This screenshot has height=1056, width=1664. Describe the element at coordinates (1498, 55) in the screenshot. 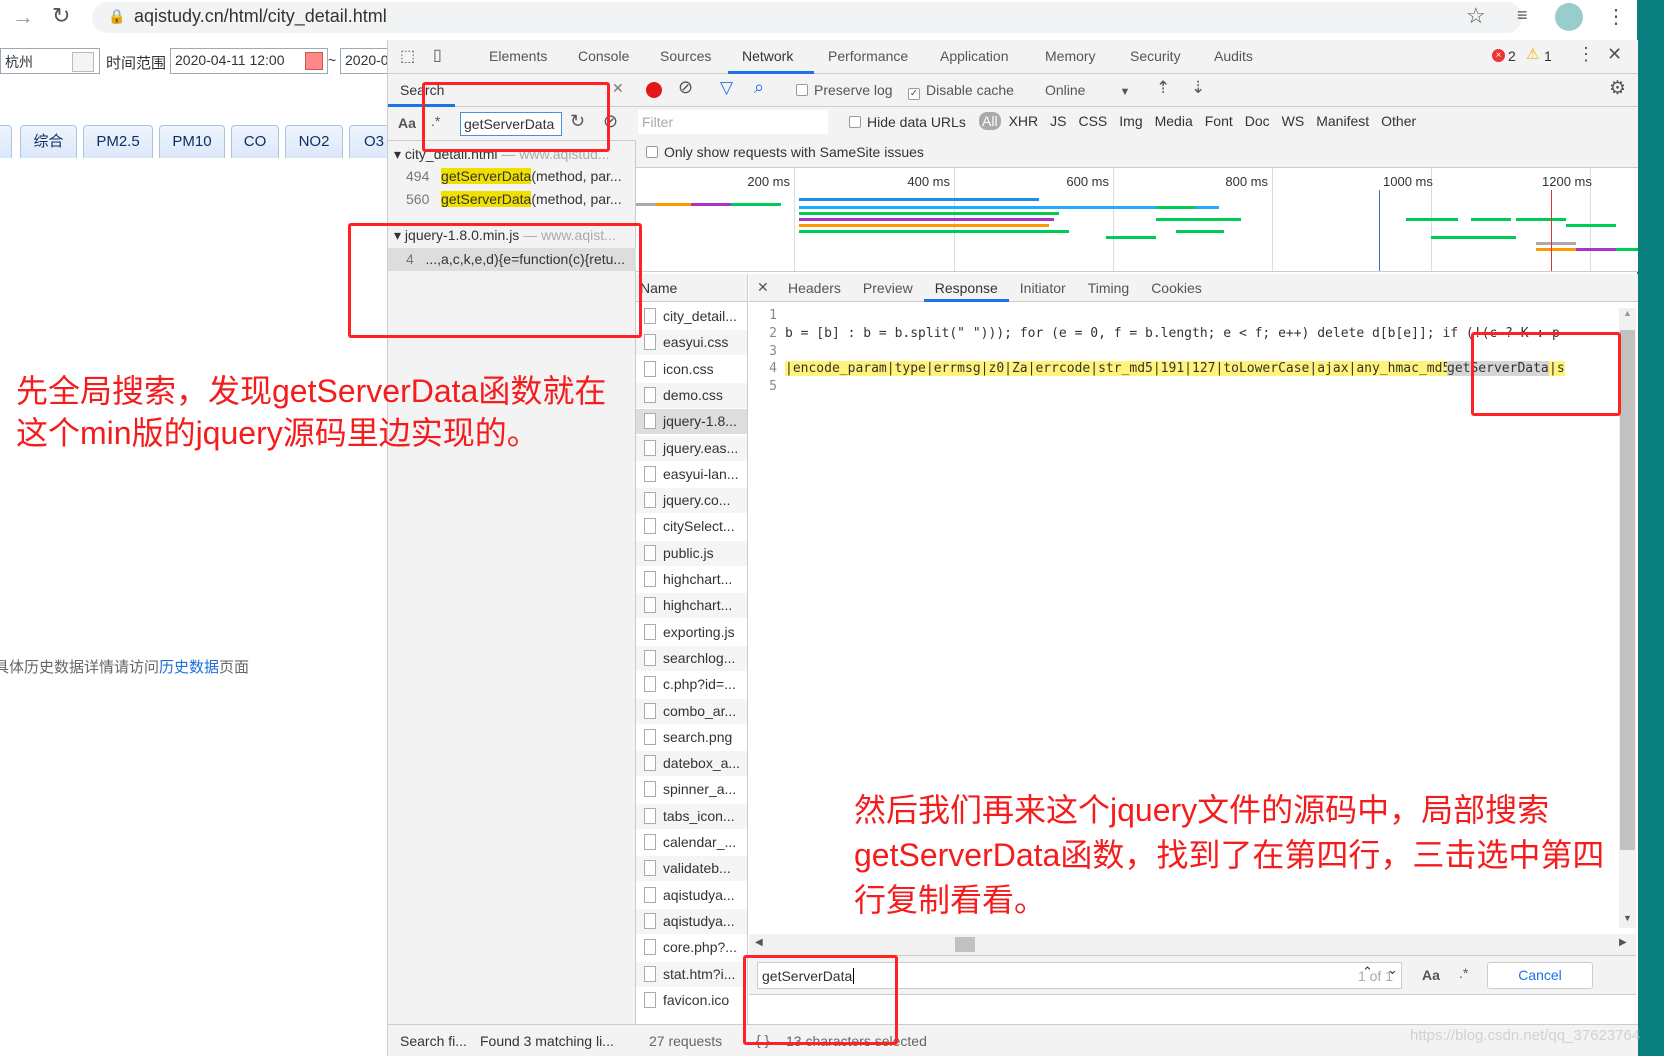

I see `error-icon: ×` at that location.